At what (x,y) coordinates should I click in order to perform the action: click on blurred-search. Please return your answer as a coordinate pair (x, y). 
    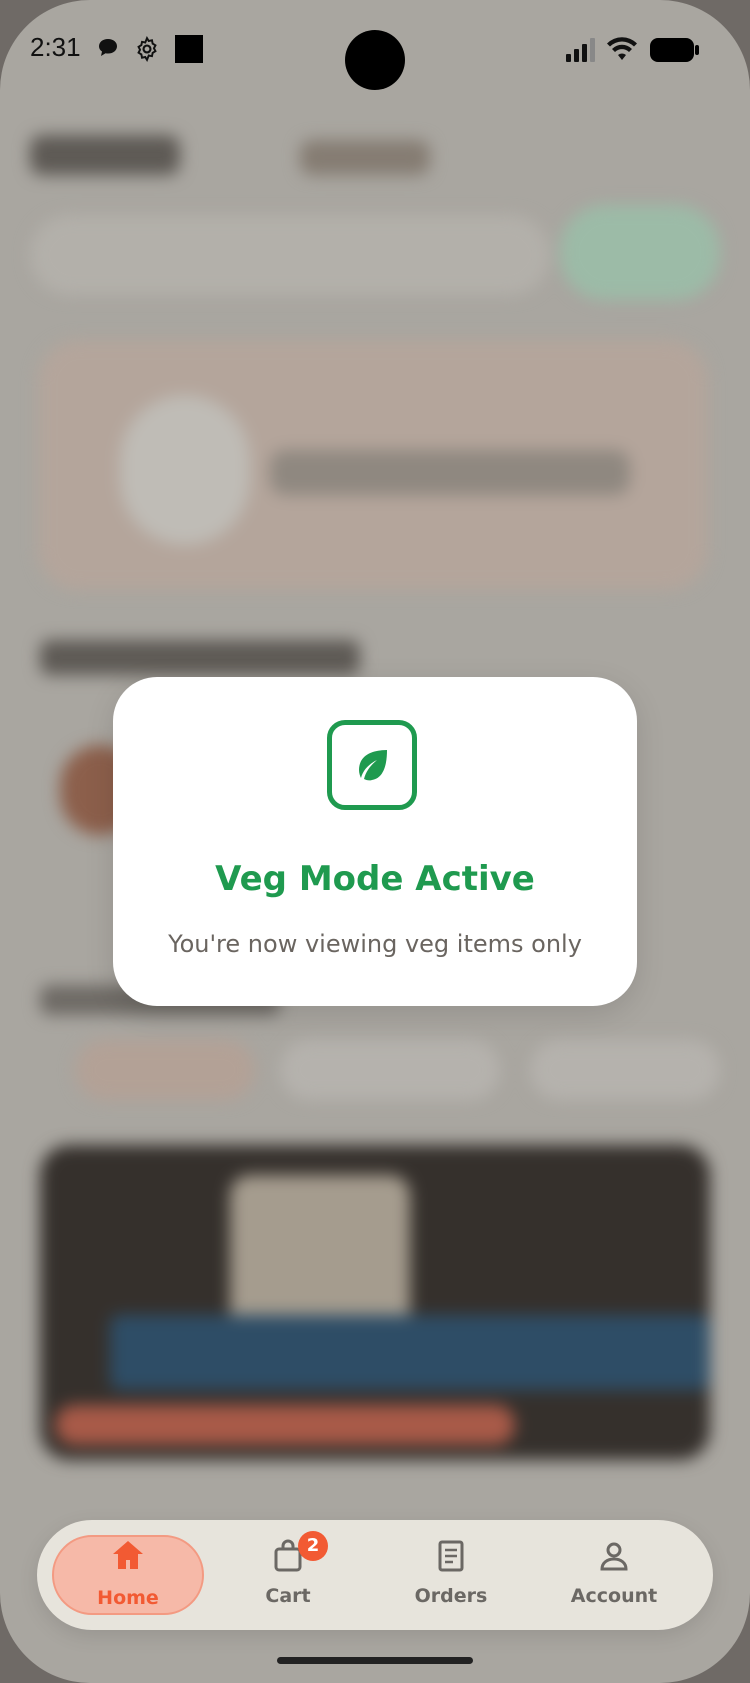
    Looking at the image, I should click on (290, 255).